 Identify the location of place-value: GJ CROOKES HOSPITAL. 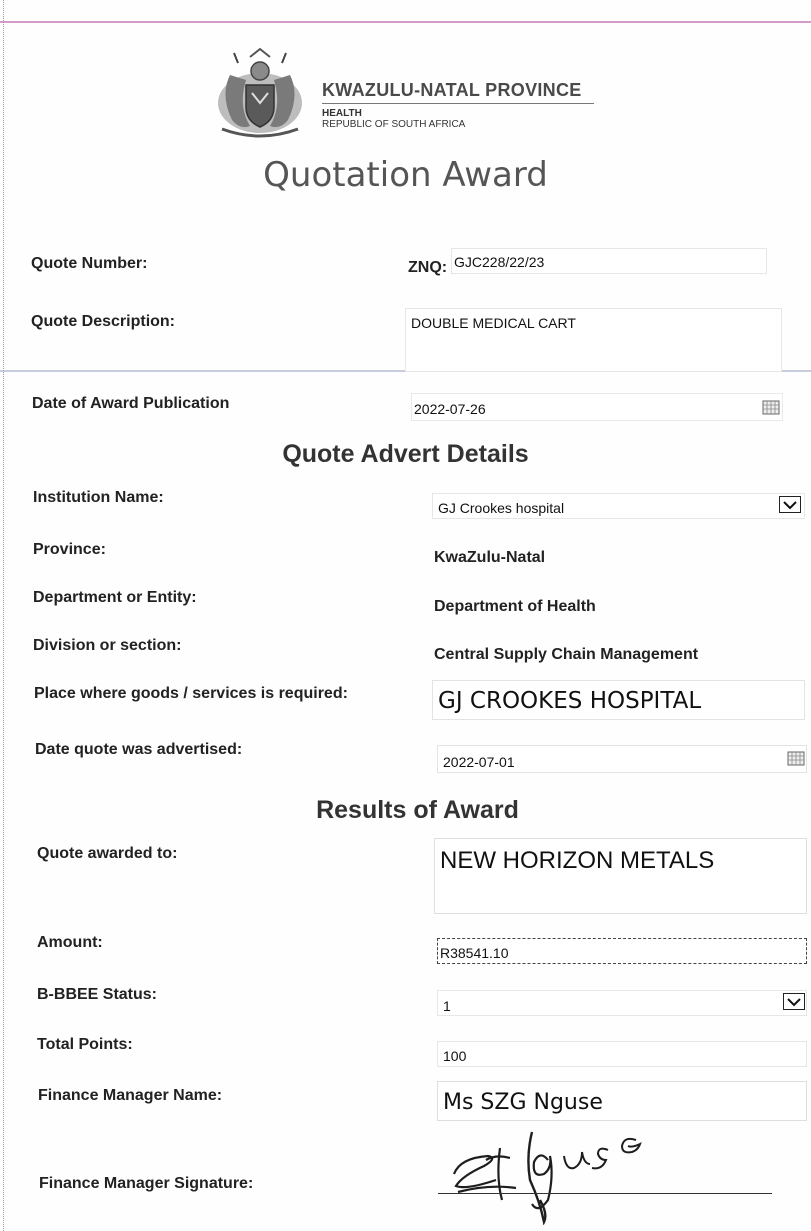
(570, 701).